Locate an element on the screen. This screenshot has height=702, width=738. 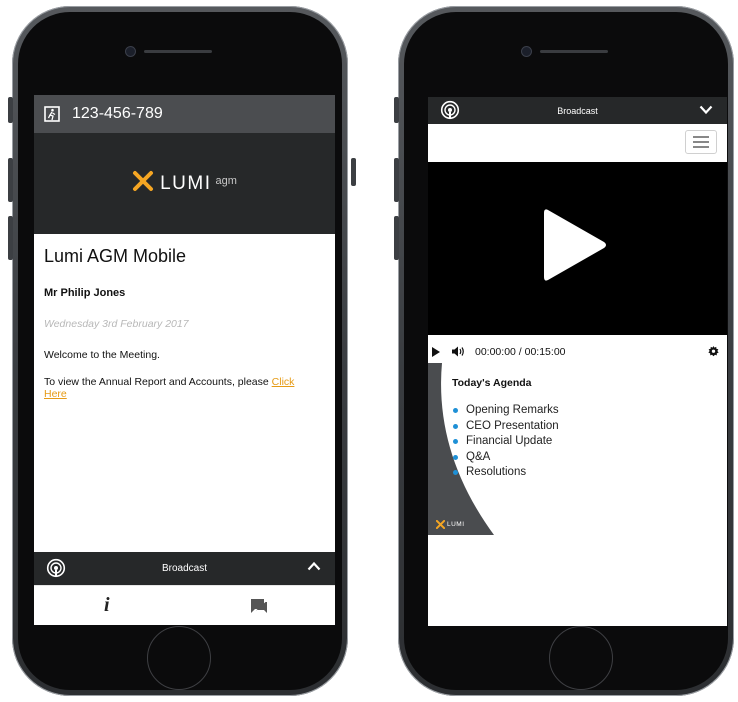
menu-row is located at coordinates (577, 143).